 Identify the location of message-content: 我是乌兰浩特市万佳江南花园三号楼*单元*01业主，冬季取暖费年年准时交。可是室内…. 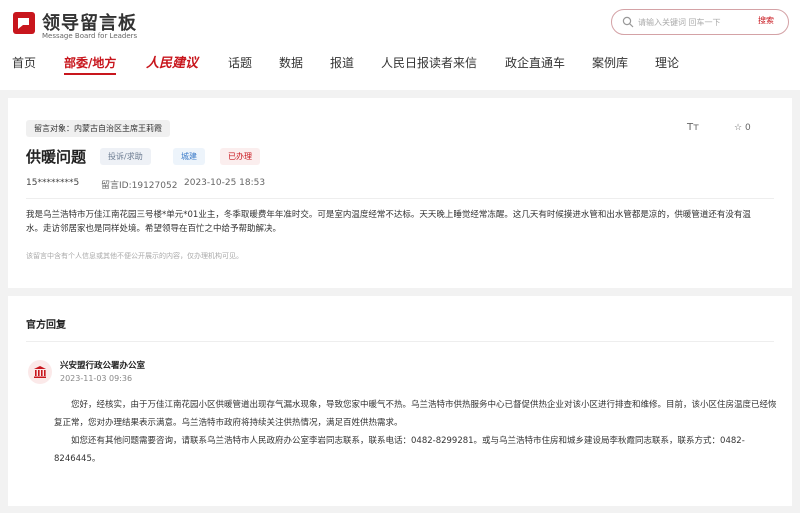
(388, 222).